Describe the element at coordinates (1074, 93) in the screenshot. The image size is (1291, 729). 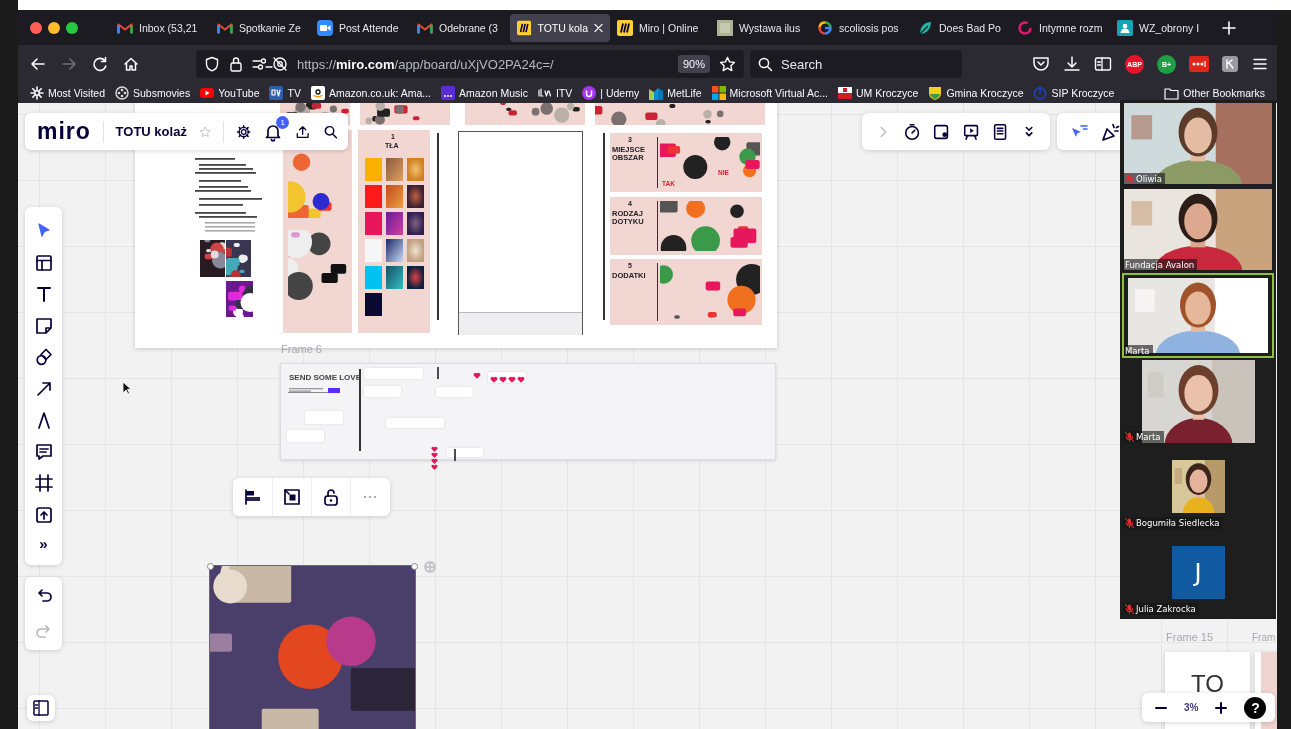
I see `bookmark-link: SIP Kroczyce` at that location.